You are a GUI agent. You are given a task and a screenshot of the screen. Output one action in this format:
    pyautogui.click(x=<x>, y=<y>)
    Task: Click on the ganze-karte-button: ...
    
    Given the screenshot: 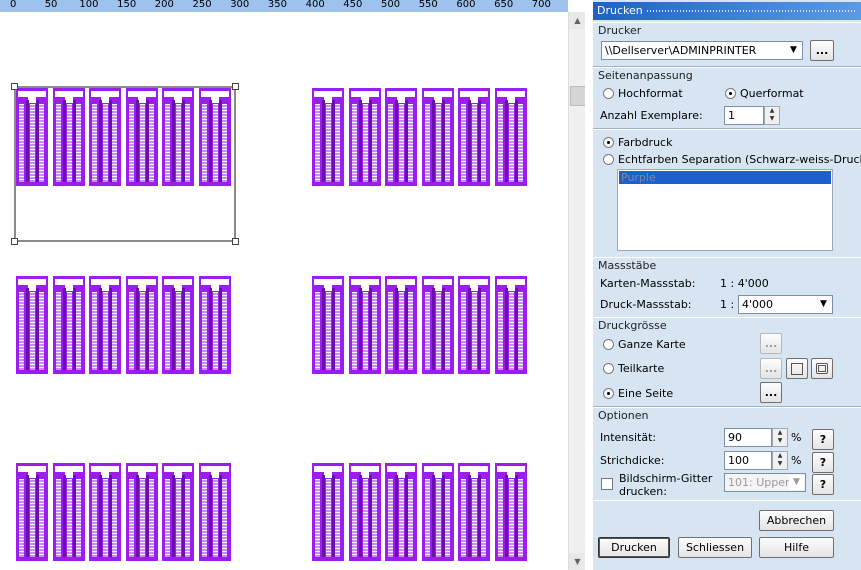 What is the action you would take?
    pyautogui.click(x=771, y=343)
    